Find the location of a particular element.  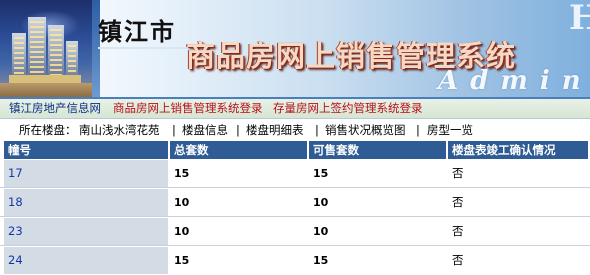

table-header-row: 幢号 总套数 可售套数 楼盘表竣工确认情况 is located at coordinates (295, 150).